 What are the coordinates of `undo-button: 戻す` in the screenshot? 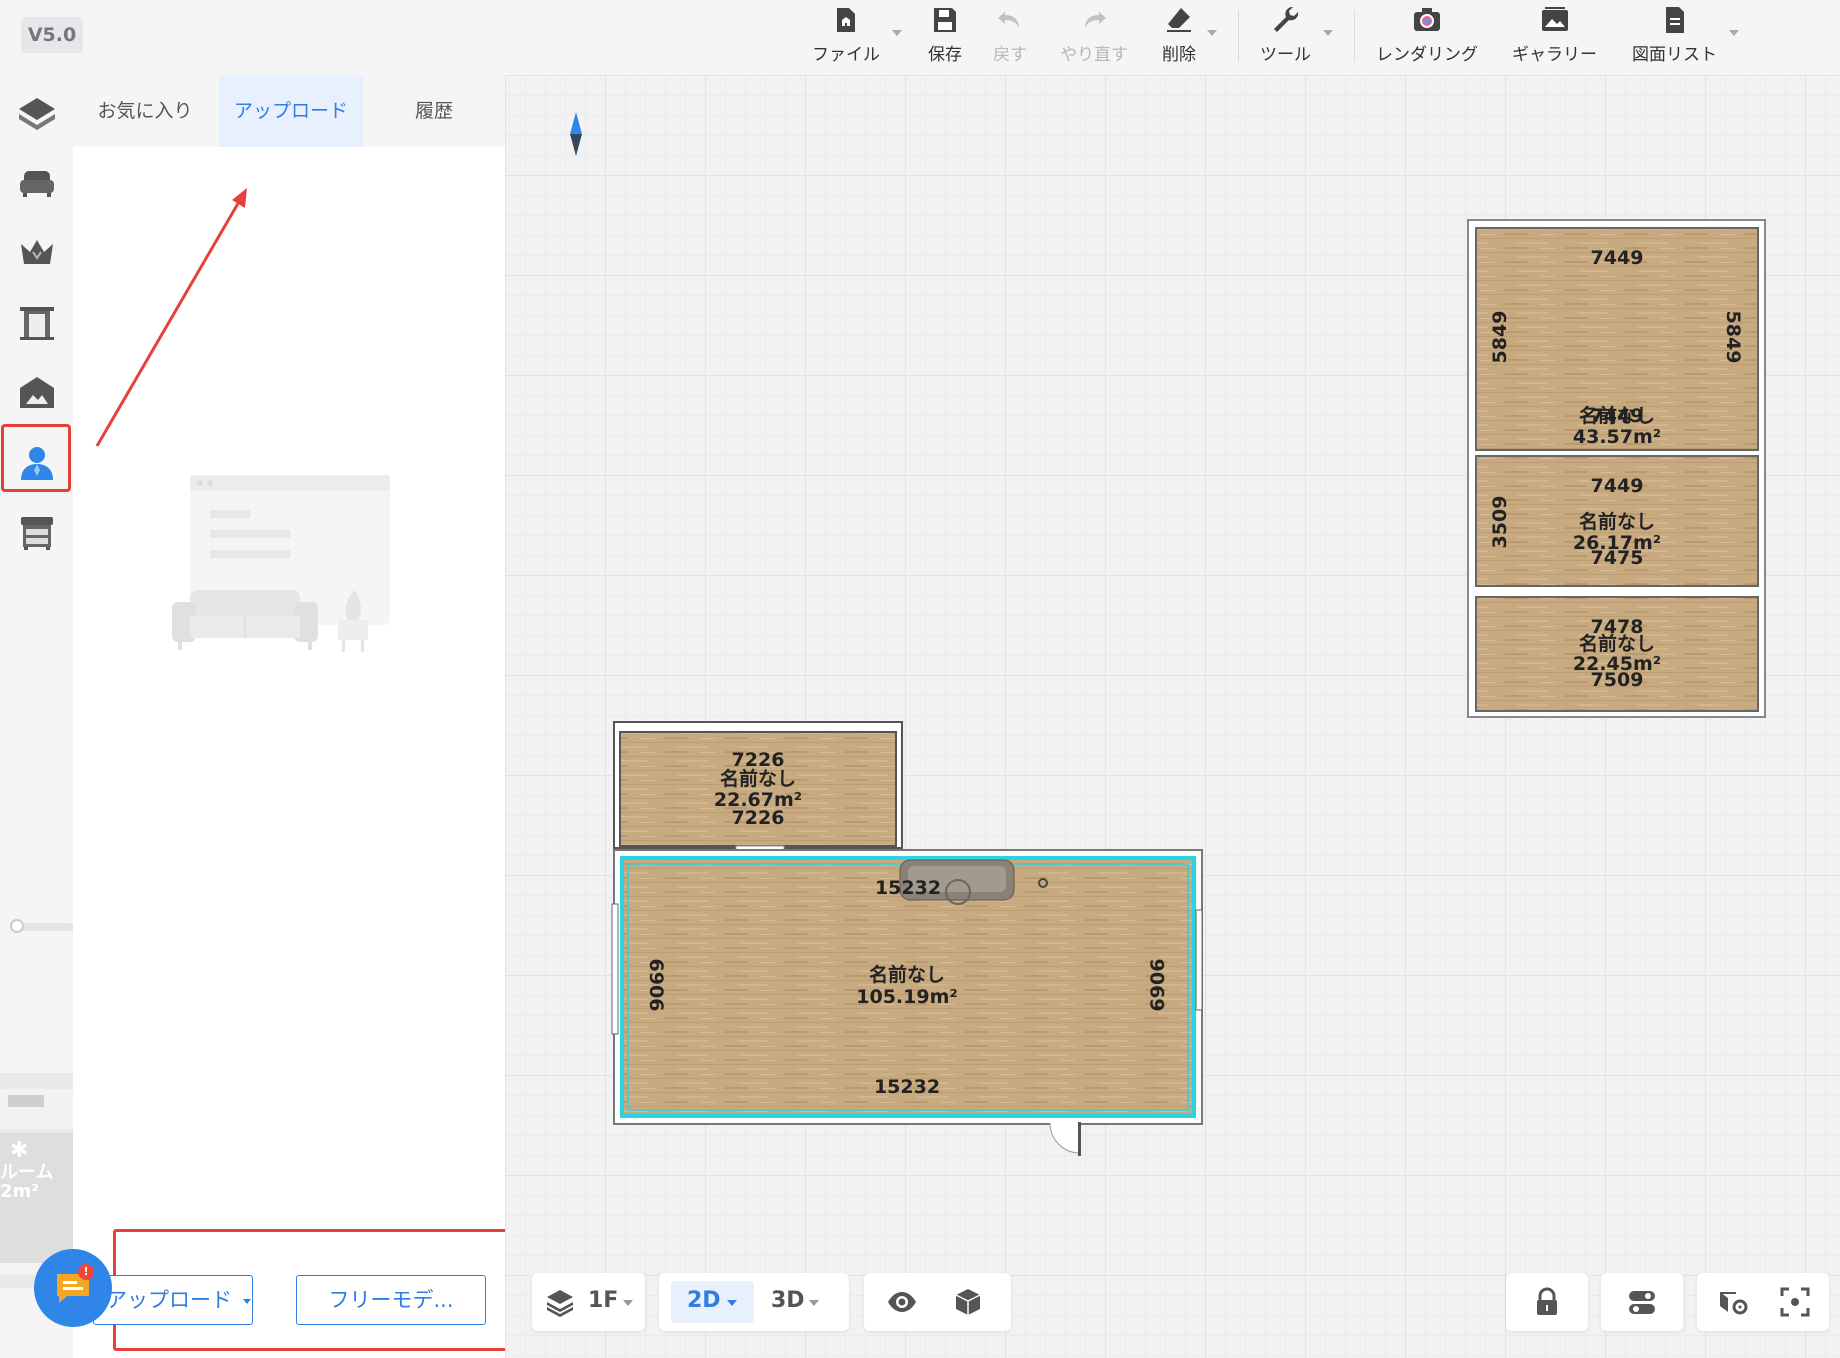 It's located at (1010, 35).